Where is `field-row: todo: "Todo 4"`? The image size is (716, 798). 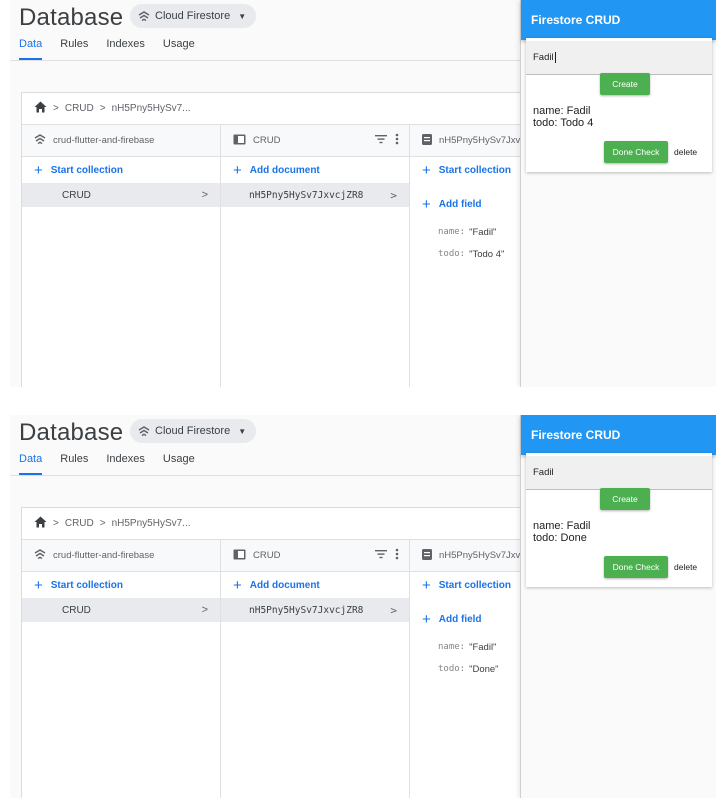 field-row: todo: "Todo 4" is located at coordinates (465, 254).